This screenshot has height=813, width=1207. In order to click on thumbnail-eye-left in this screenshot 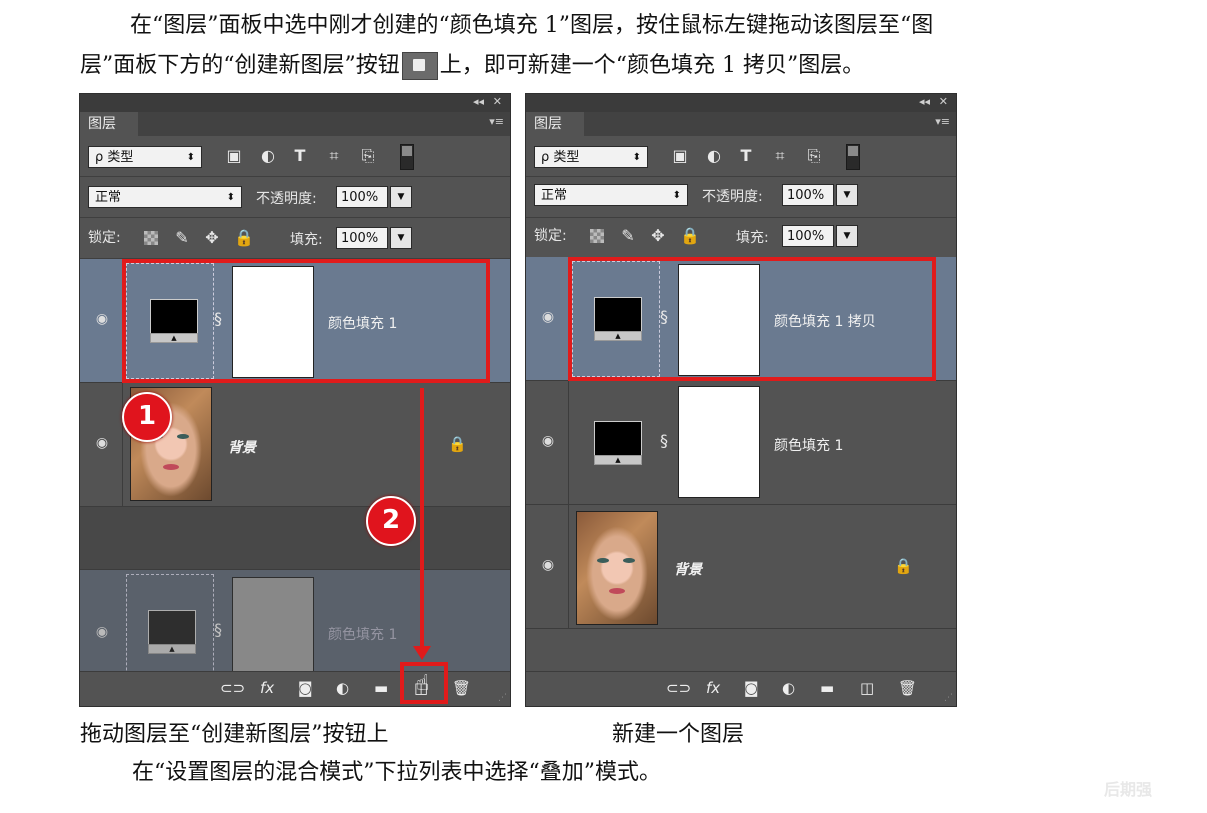, I will do `click(603, 560)`.